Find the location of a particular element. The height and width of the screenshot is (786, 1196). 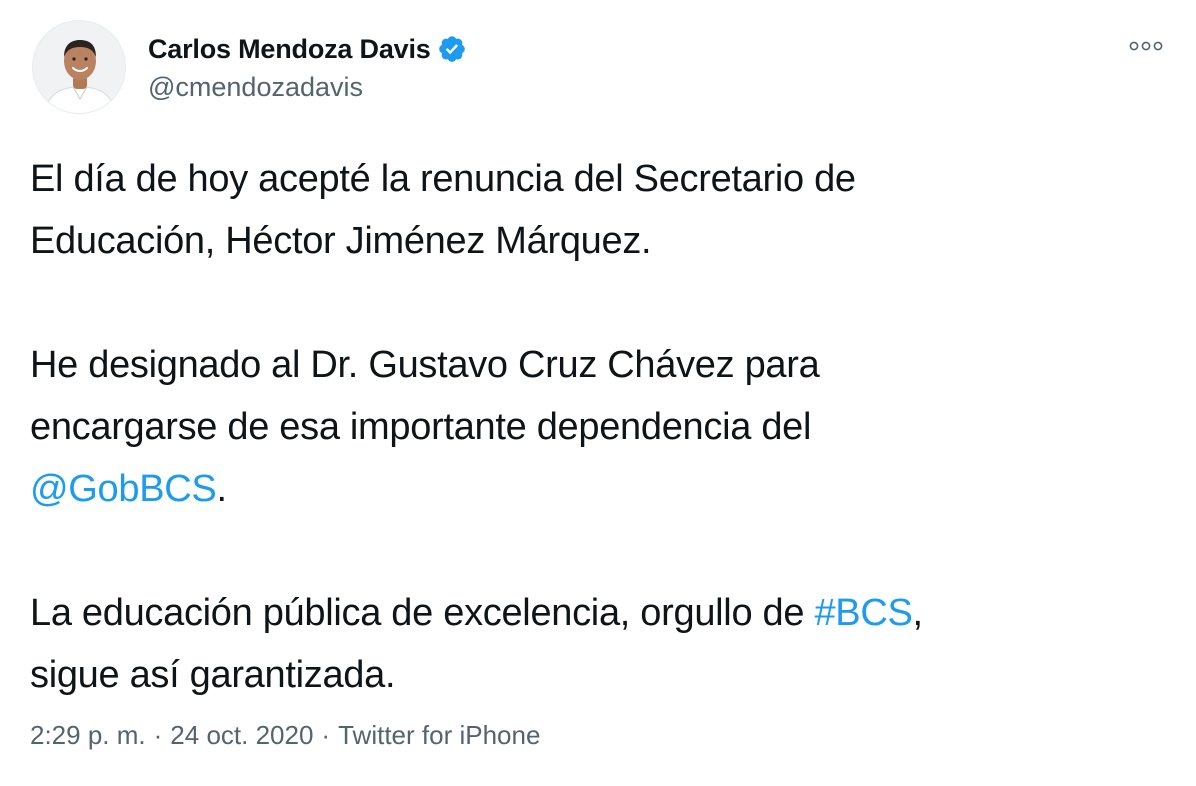

author-handle: @cmendozadavis is located at coordinates (255, 87).